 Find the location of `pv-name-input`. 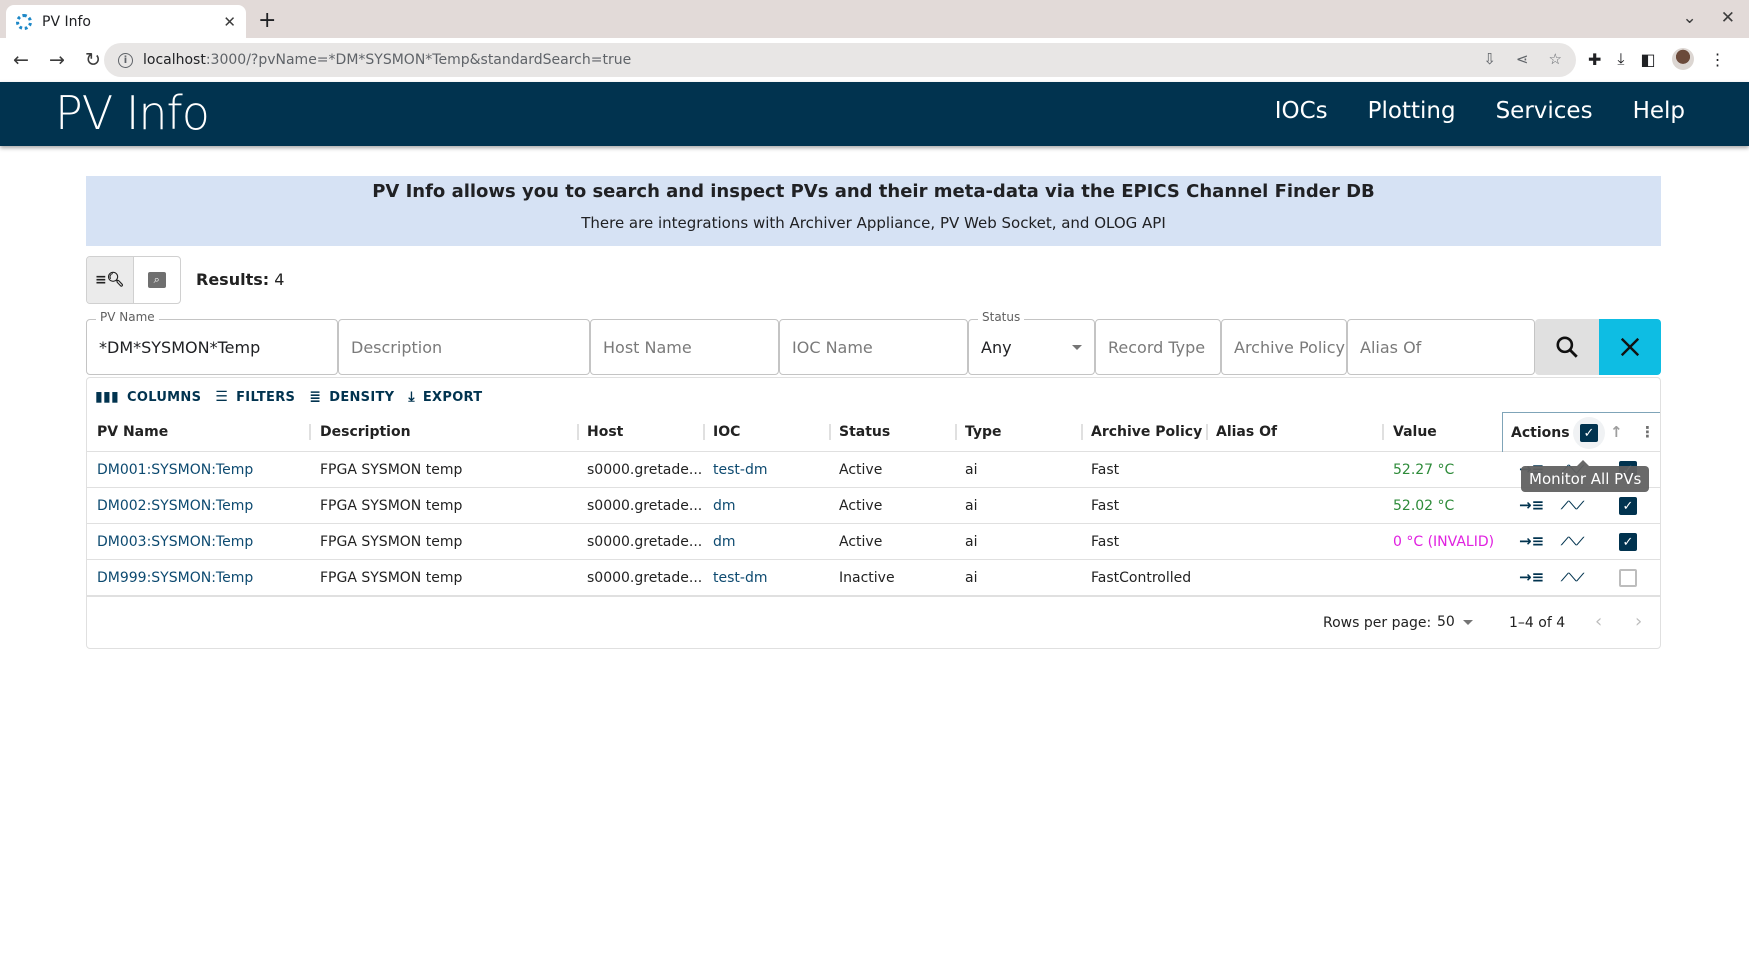

pv-name-input is located at coordinates (218, 347).